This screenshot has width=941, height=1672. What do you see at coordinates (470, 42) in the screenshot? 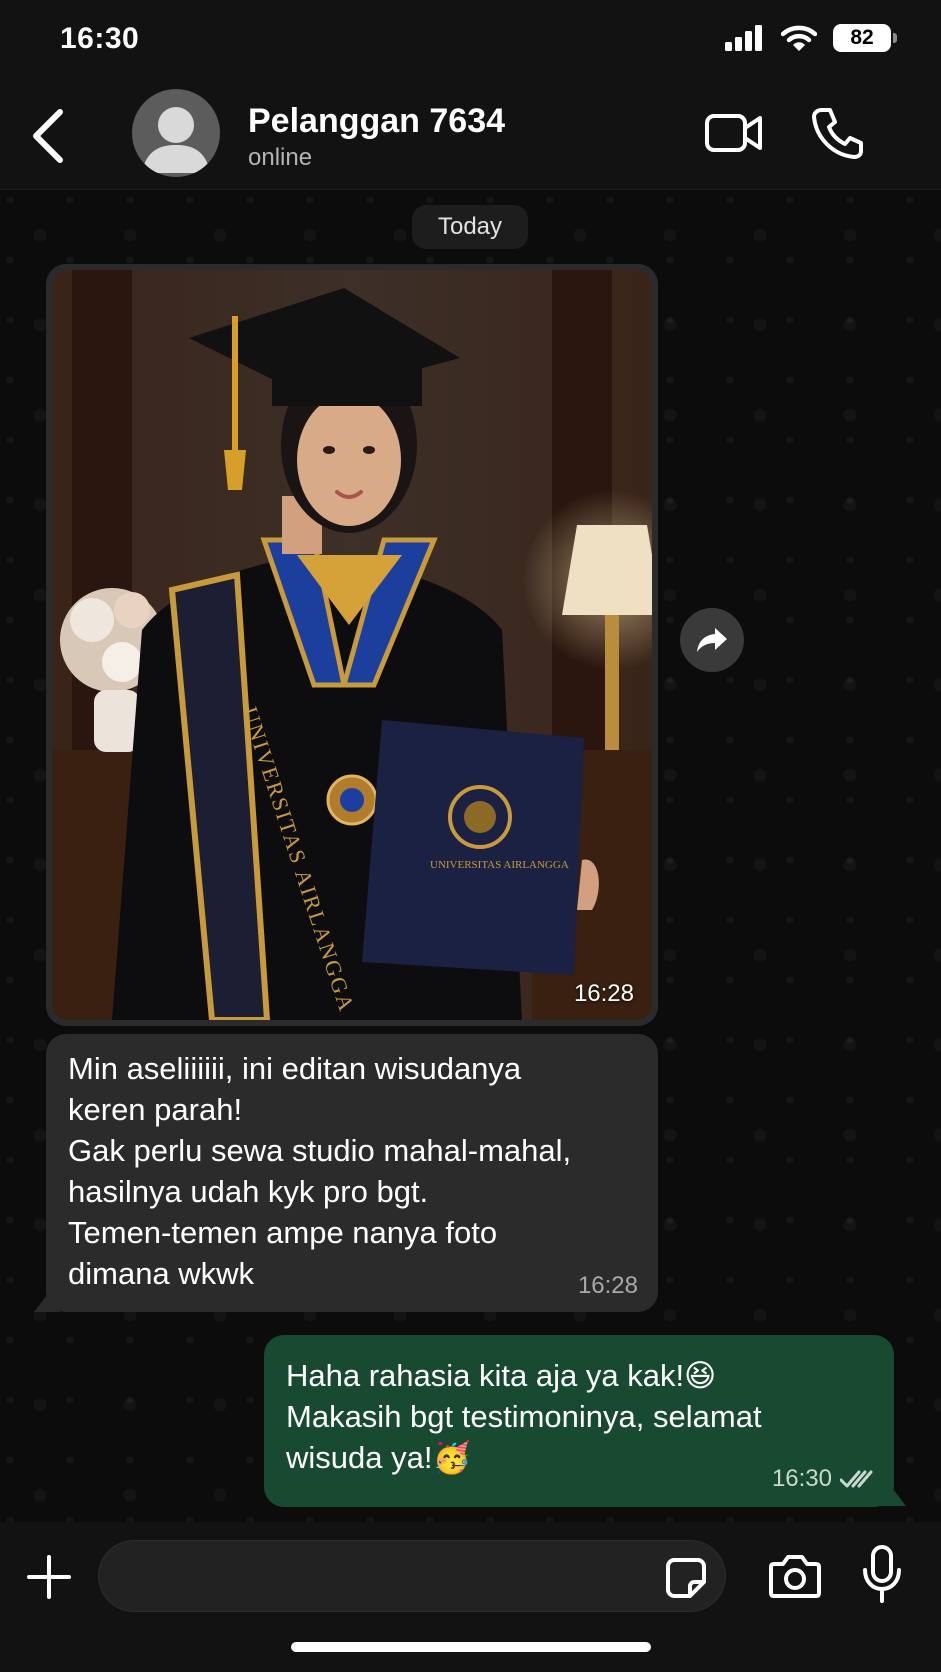
I see `status-bar: 16:30 82` at bounding box center [470, 42].